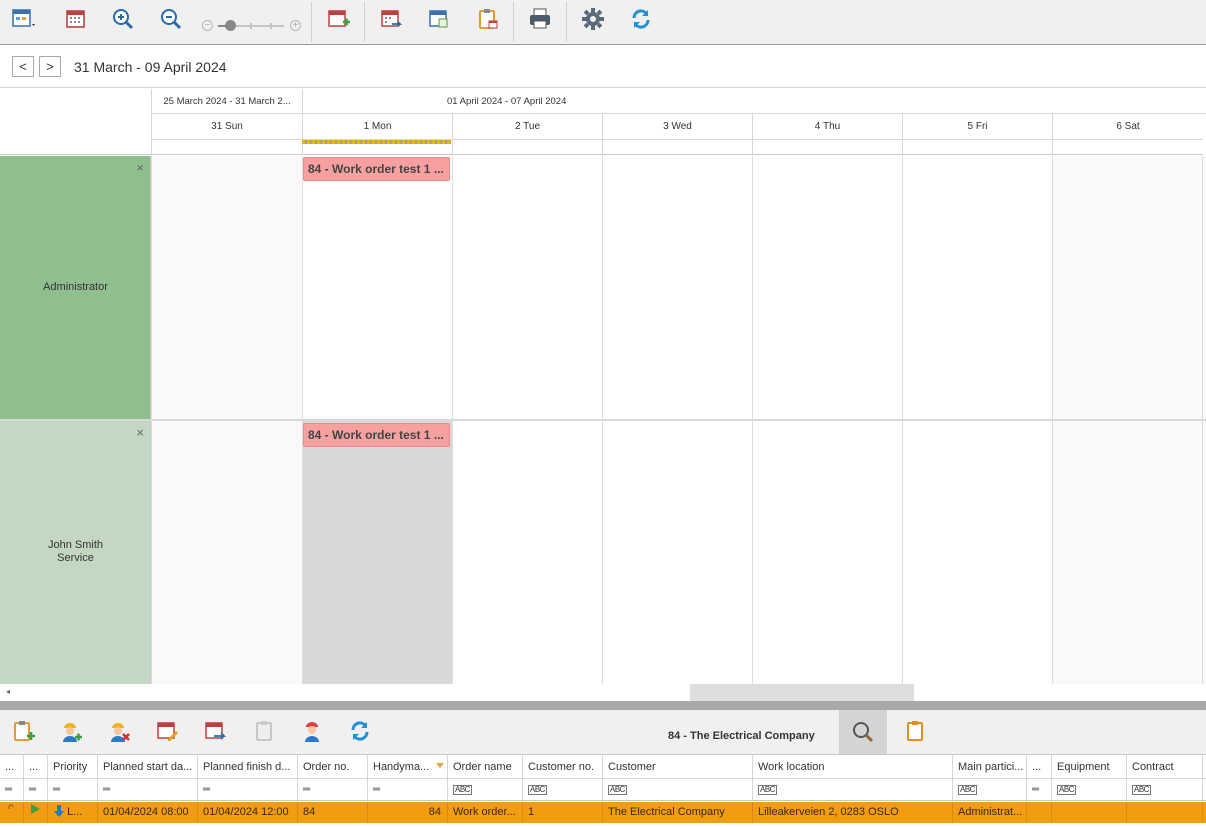  What do you see at coordinates (488, 19) in the screenshot?
I see `clipboard-calendar-icon` at bounding box center [488, 19].